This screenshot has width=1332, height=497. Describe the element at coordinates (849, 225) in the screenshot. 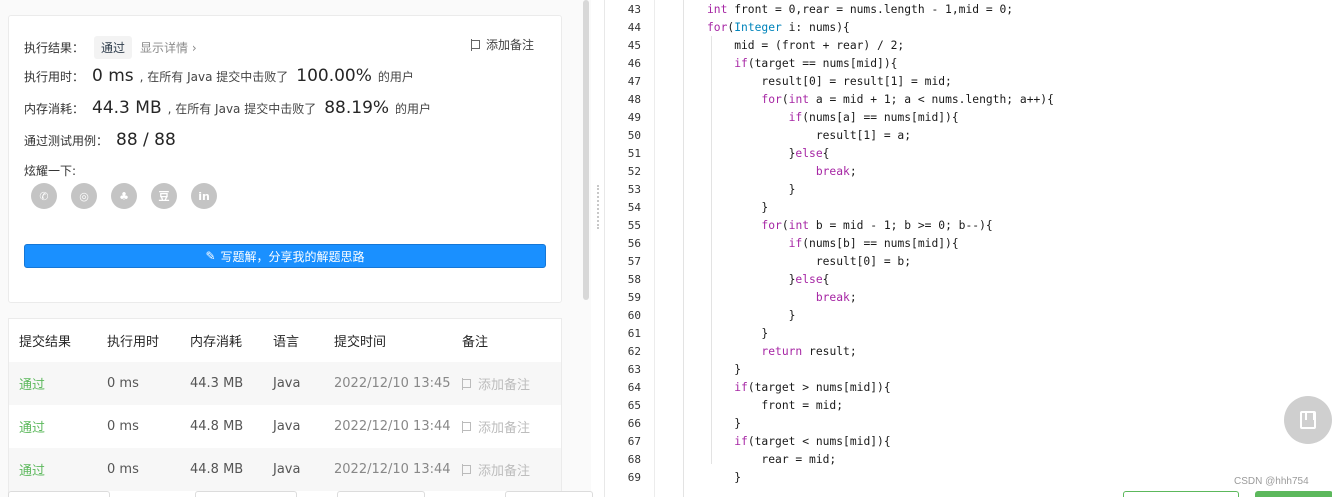

I see `code-line: for(int b = mid - 1; b >= 0; b--){` at that location.